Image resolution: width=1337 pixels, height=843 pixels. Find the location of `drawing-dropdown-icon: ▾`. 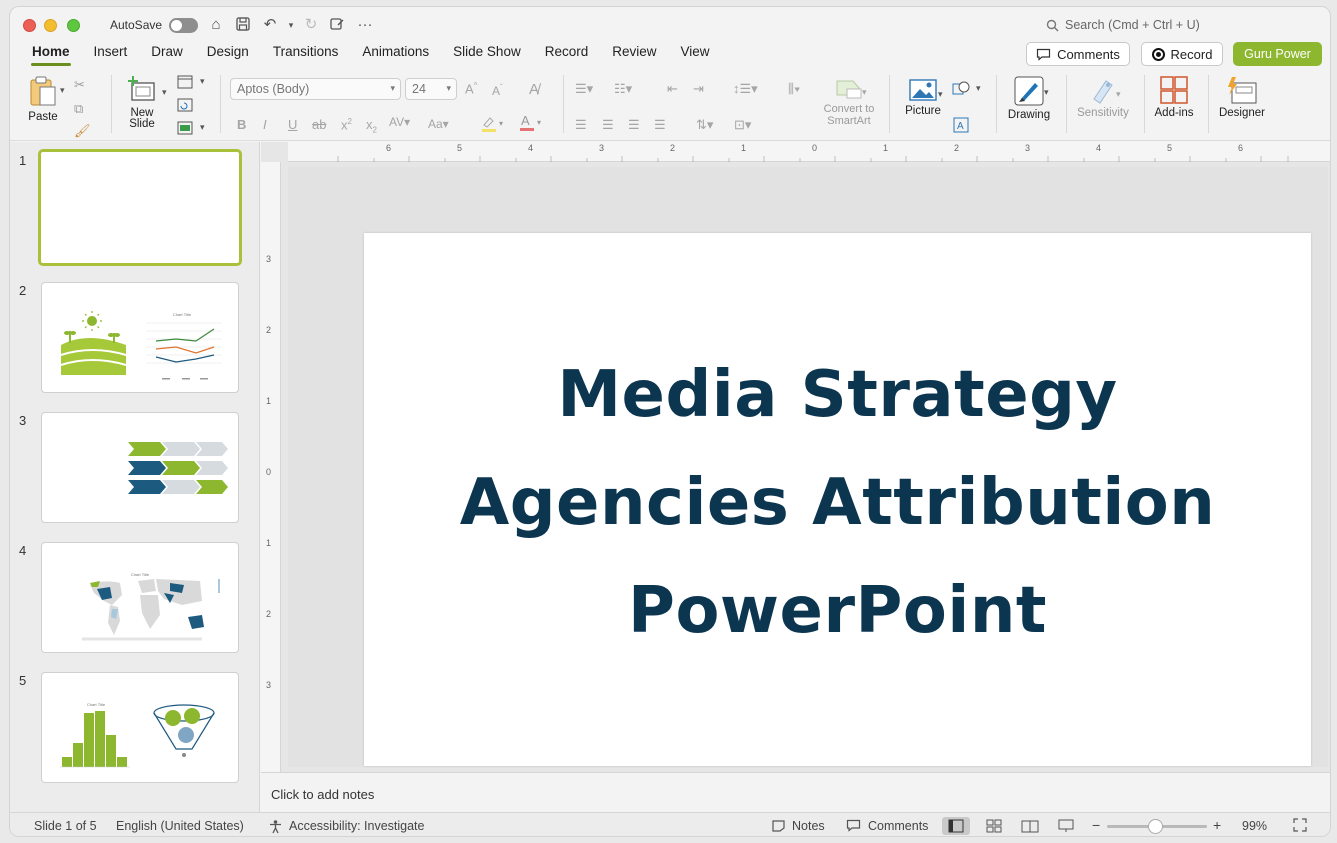

drawing-dropdown-icon: ▾ is located at coordinates (1046, 92).